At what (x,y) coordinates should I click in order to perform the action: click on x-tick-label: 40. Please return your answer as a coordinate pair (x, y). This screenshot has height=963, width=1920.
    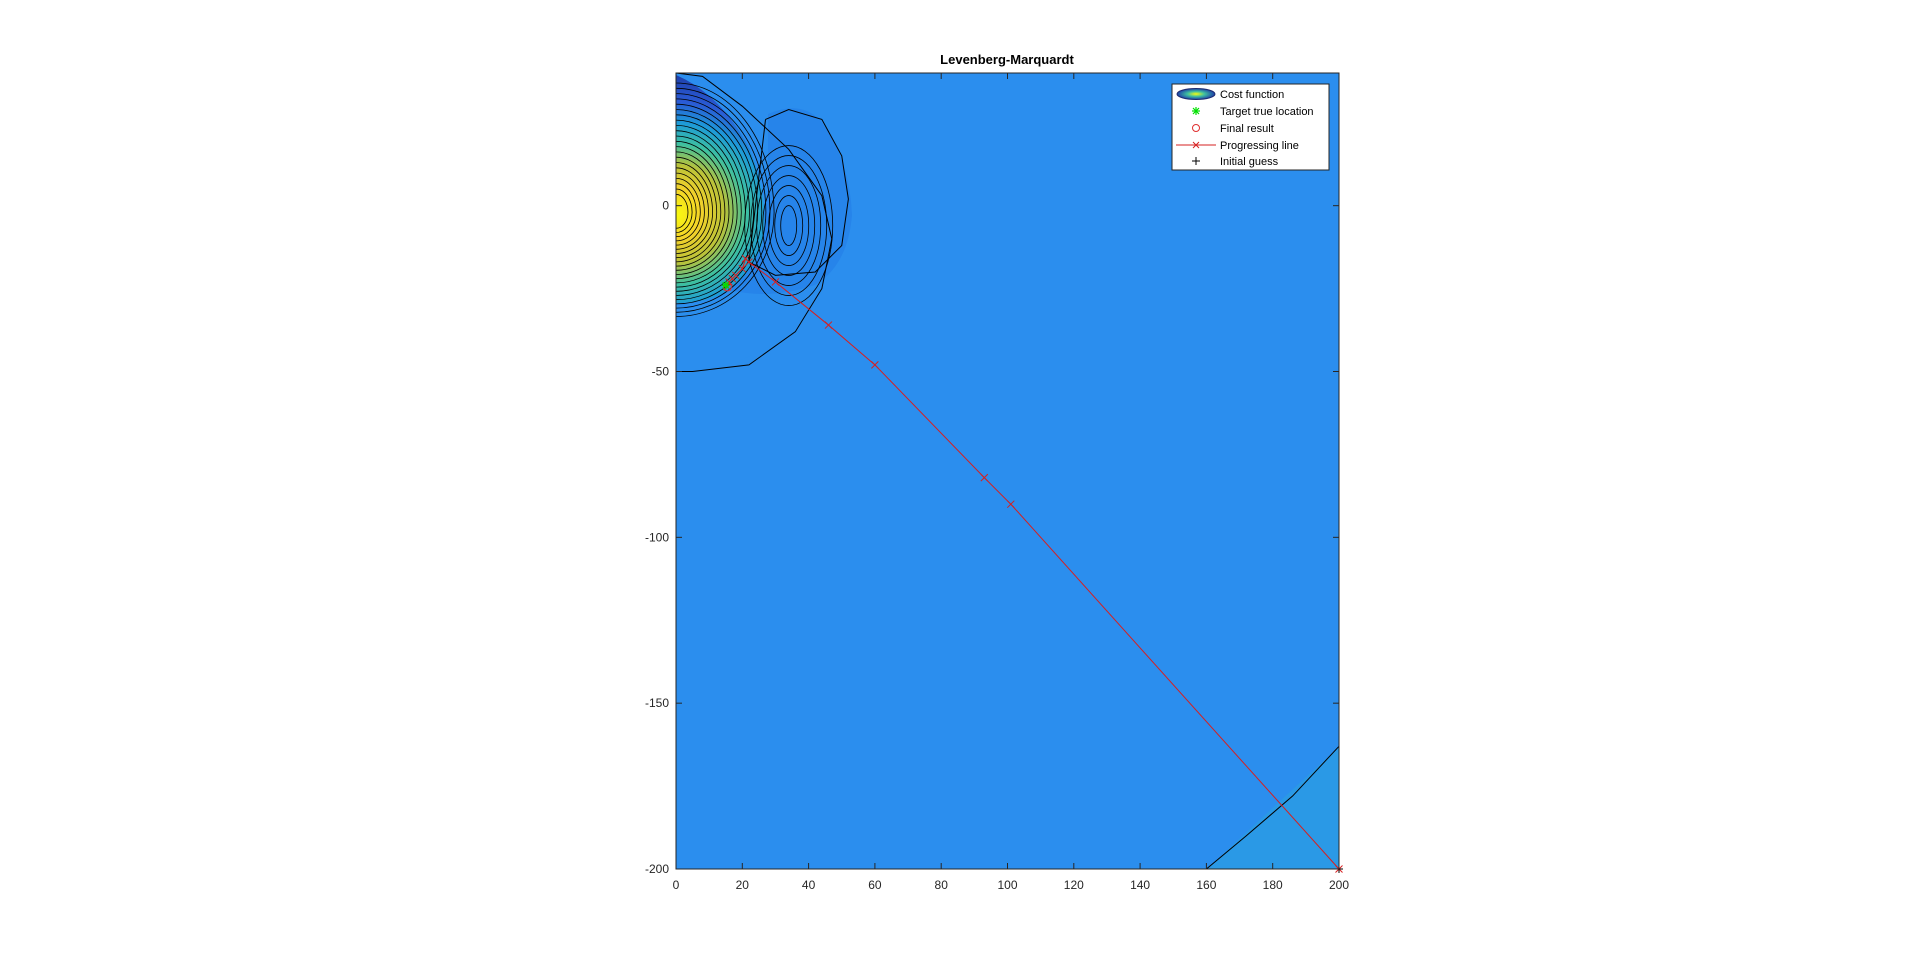
    Looking at the image, I should click on (809, 885).